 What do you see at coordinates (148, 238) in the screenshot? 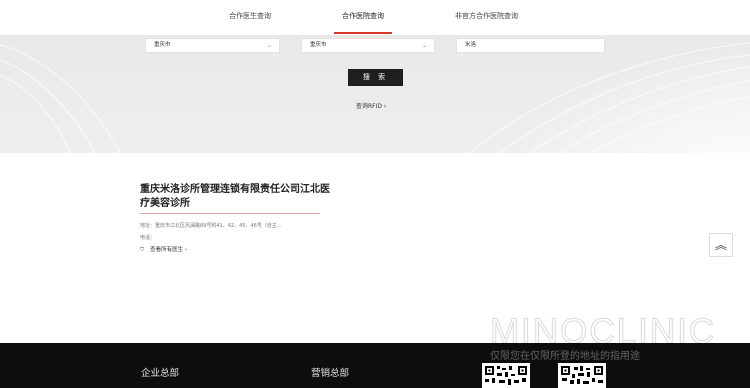
I see `clinic-phone: 电话：` at bounding box center [148, 238].